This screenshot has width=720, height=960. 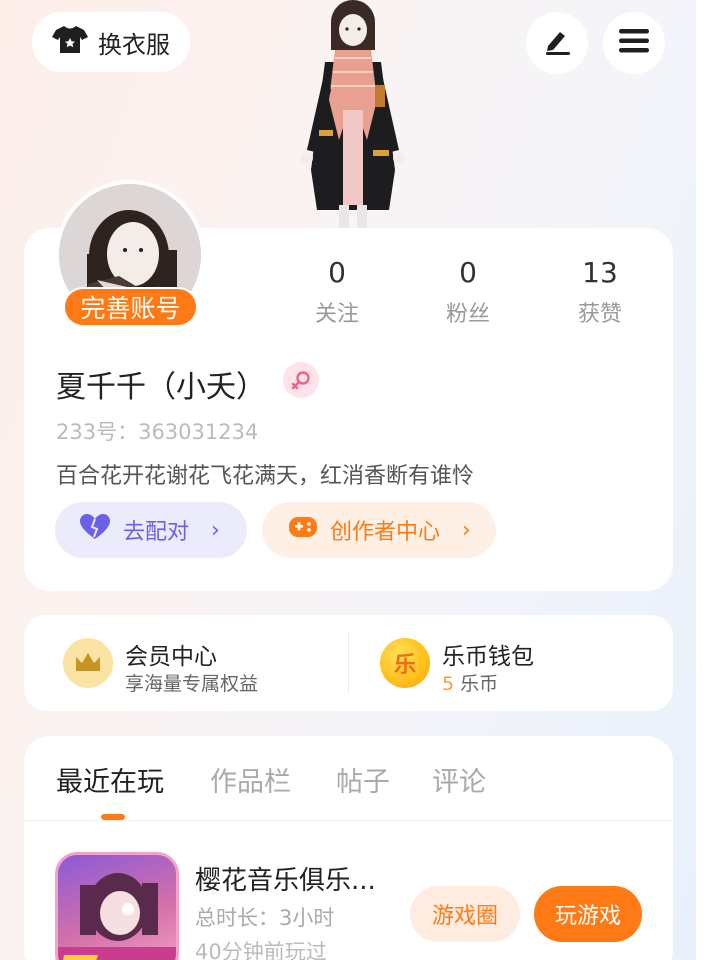 I want to click on pen-icon, so click(x=557, y=43).